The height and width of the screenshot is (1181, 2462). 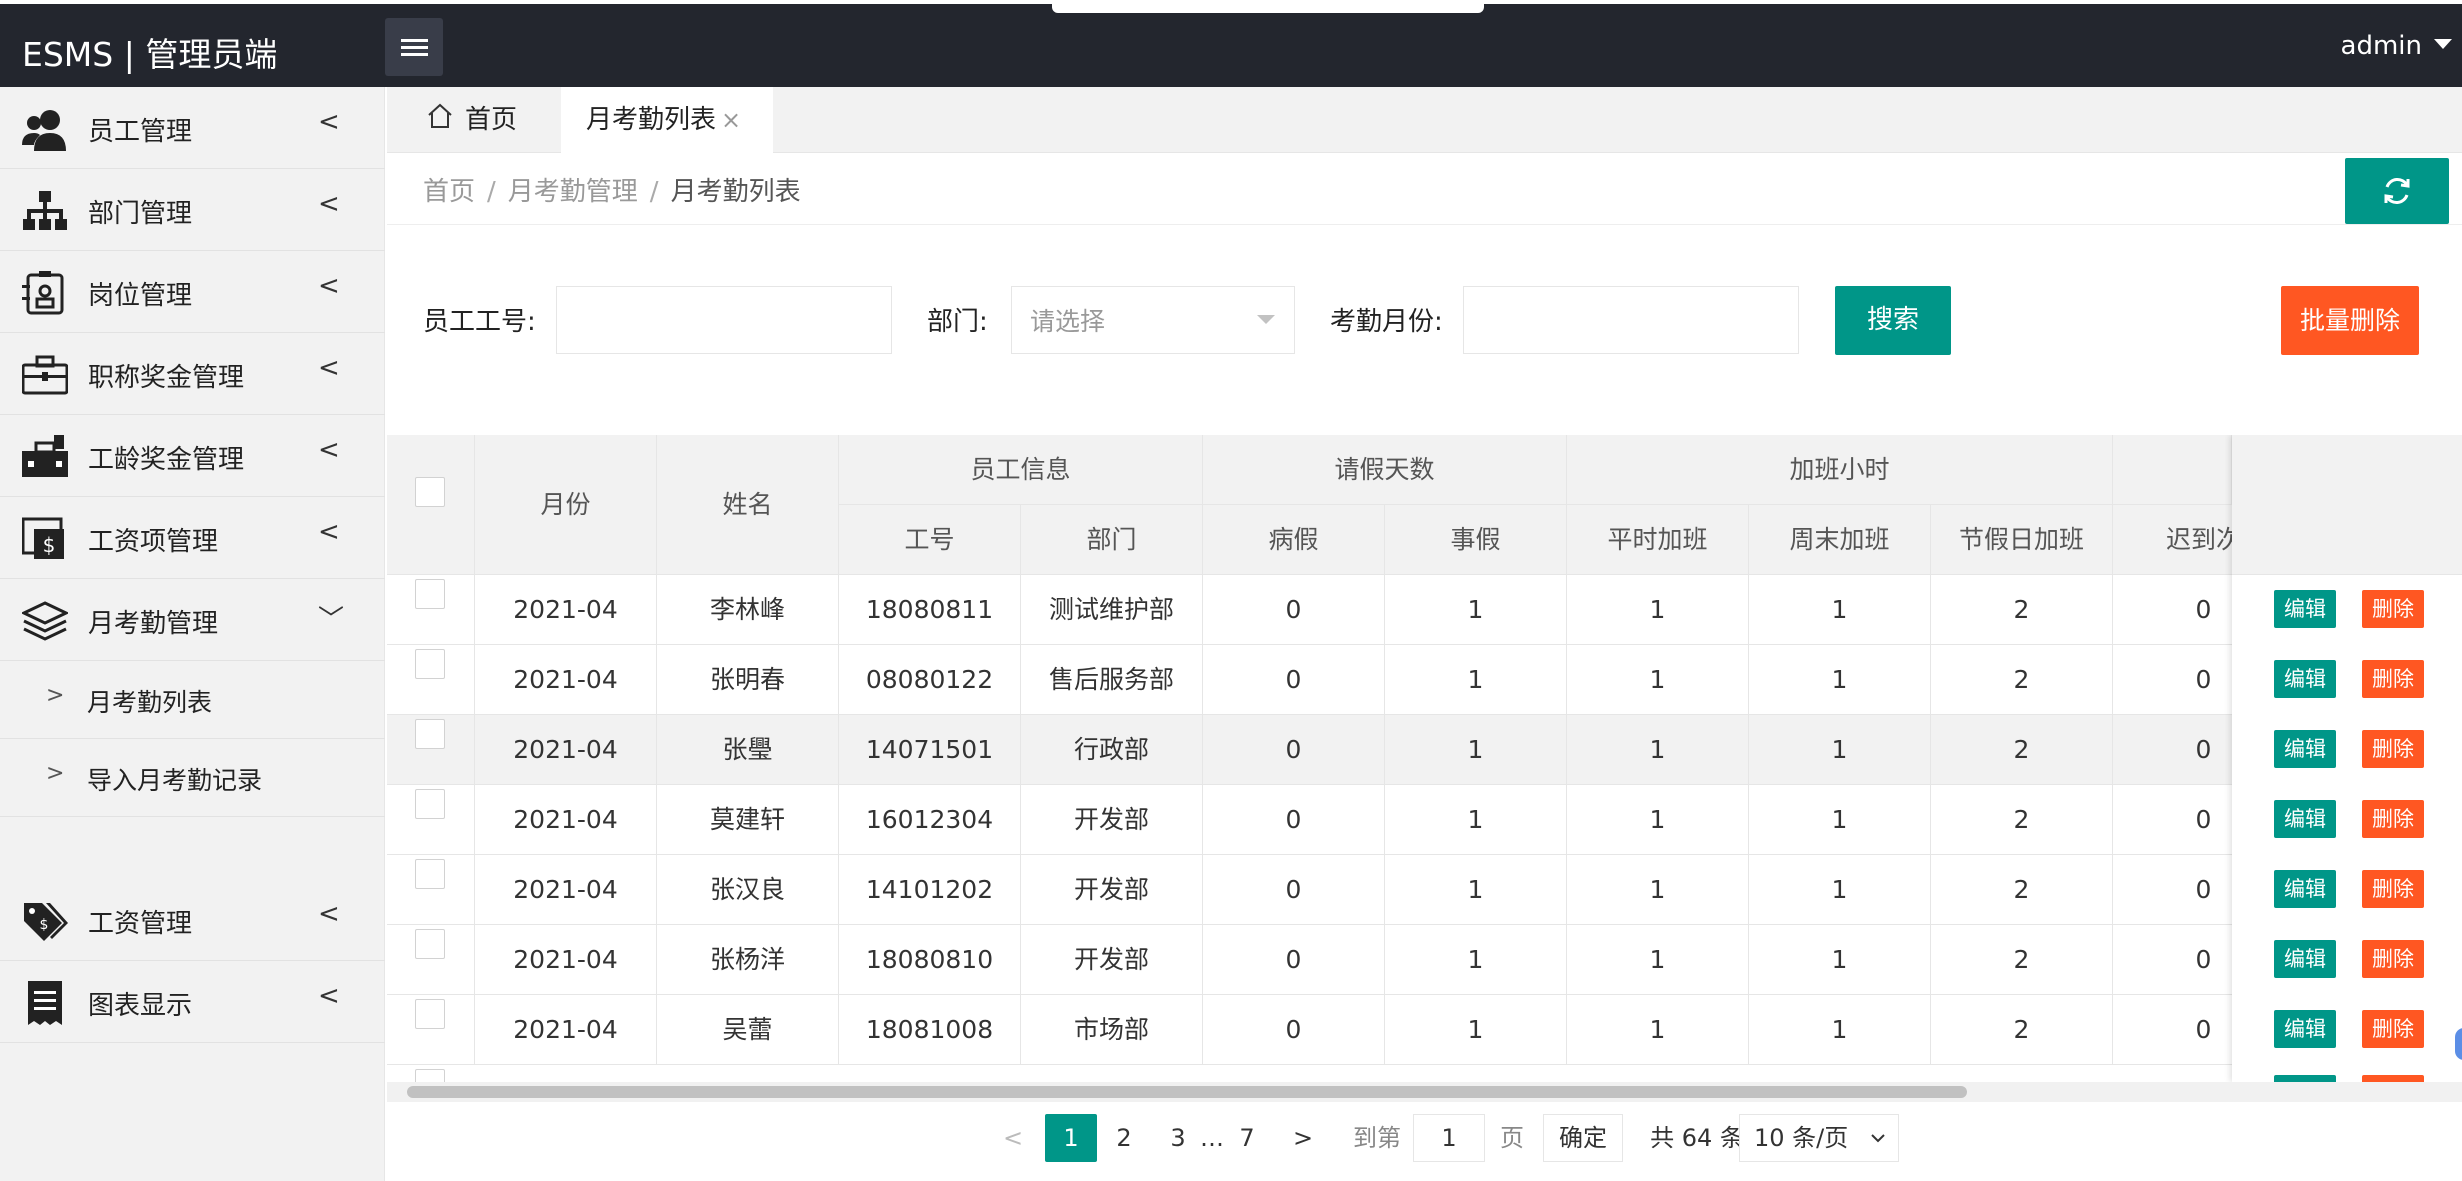 I want to click on bulk-delete-button: 批量删除, so click(x=2350, y=320).